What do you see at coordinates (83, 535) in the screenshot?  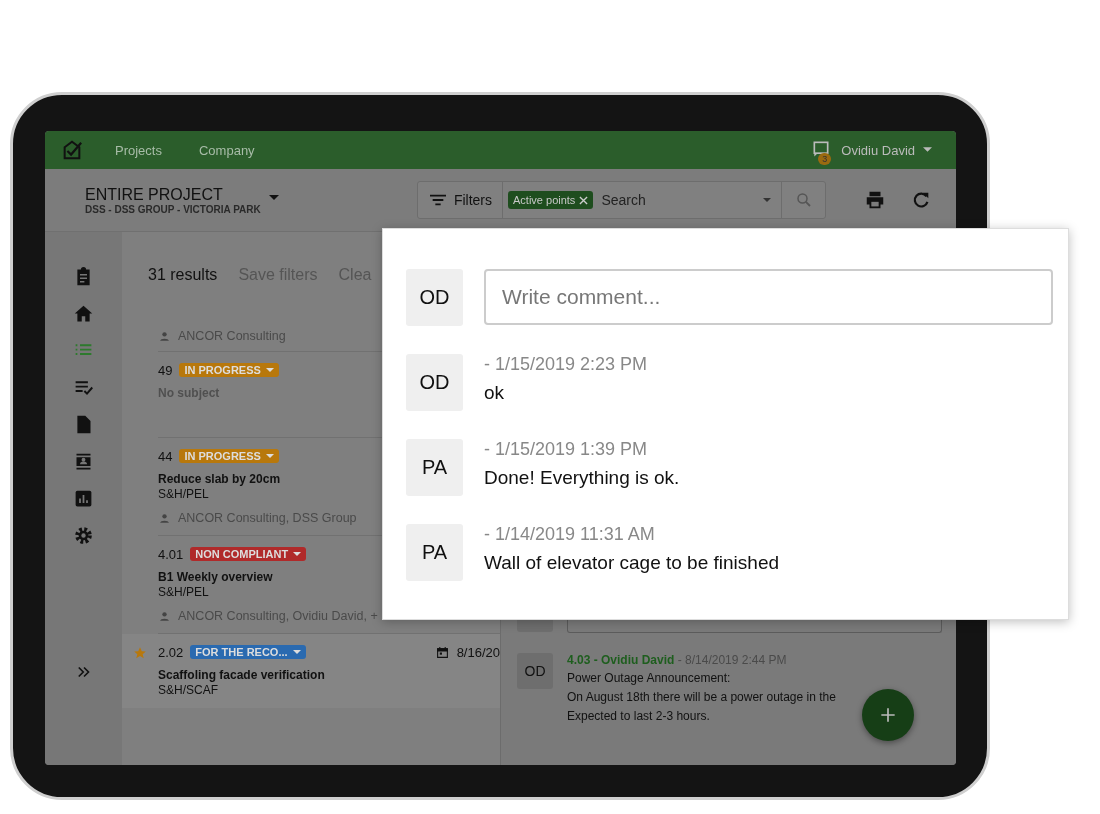 I see `settings-icon` at bounding box center [83, 535].